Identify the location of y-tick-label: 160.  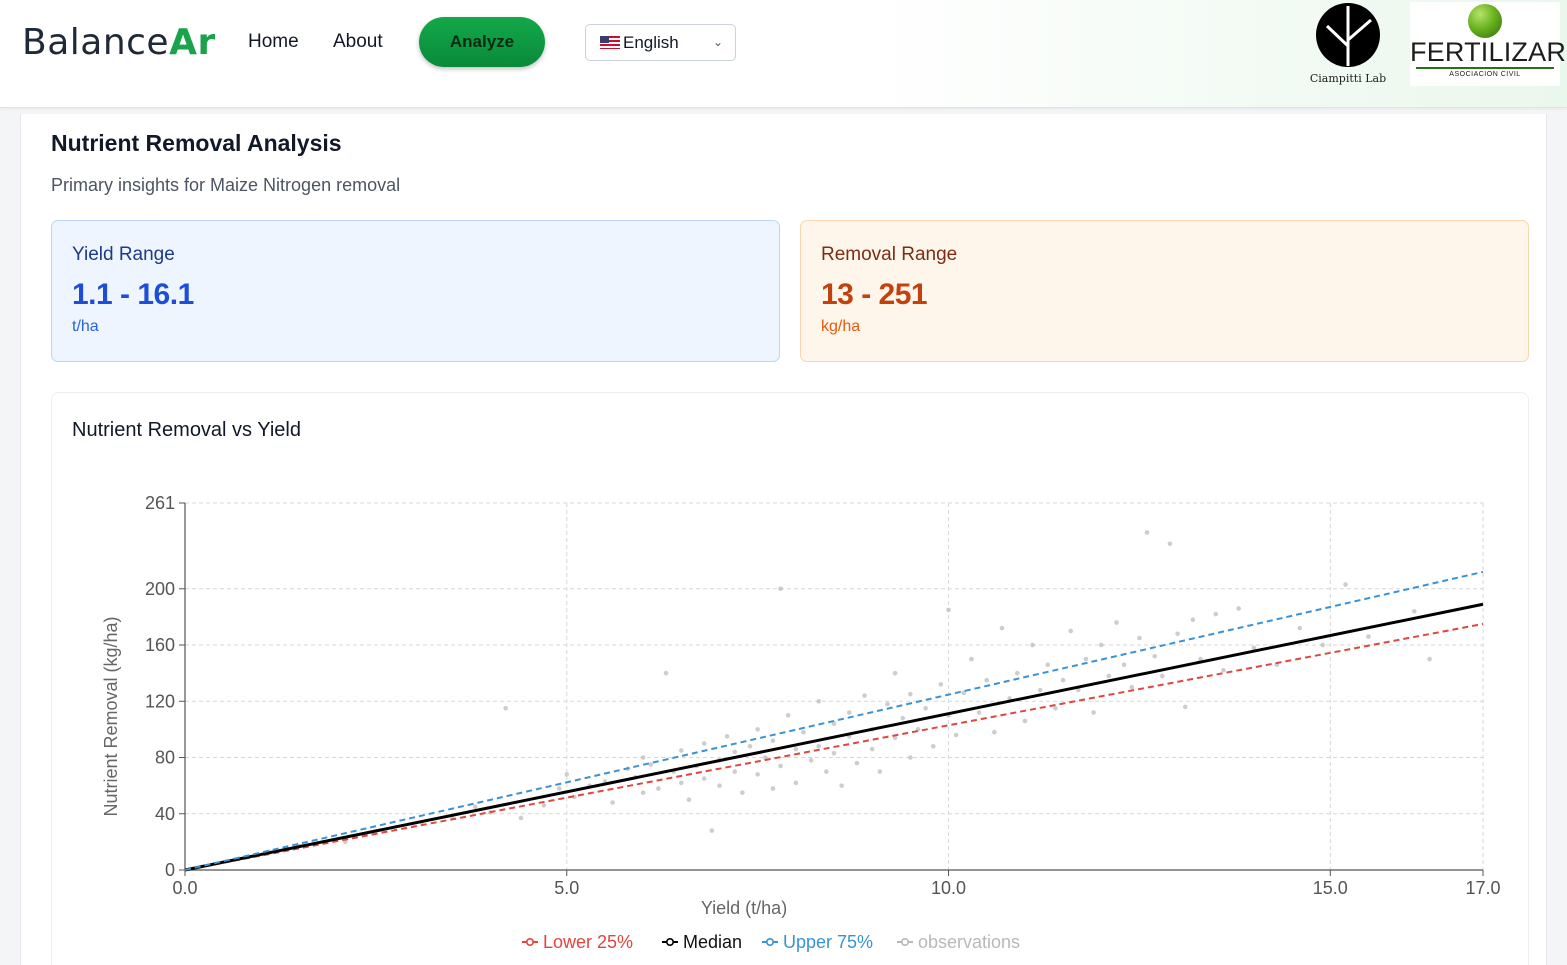
(160, 645).